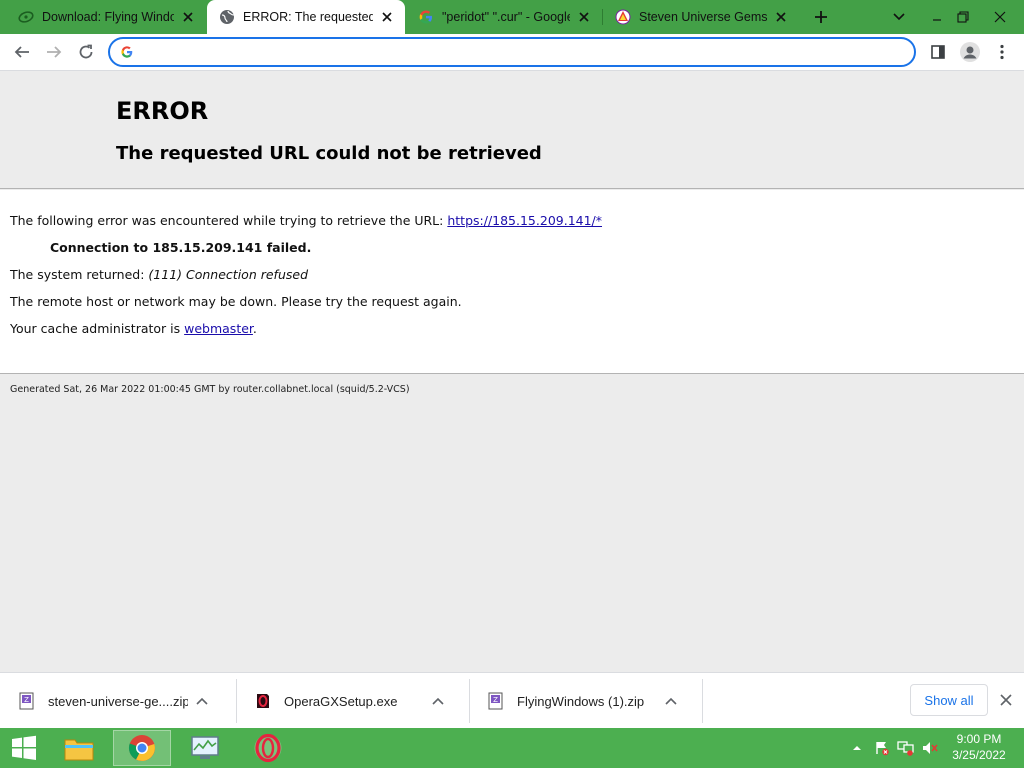  What do you see at coordinates (97, 328) in the screenshot?
I see `cache-admin-prefix: Your cache administrator is` at bounding box center [97, 328].